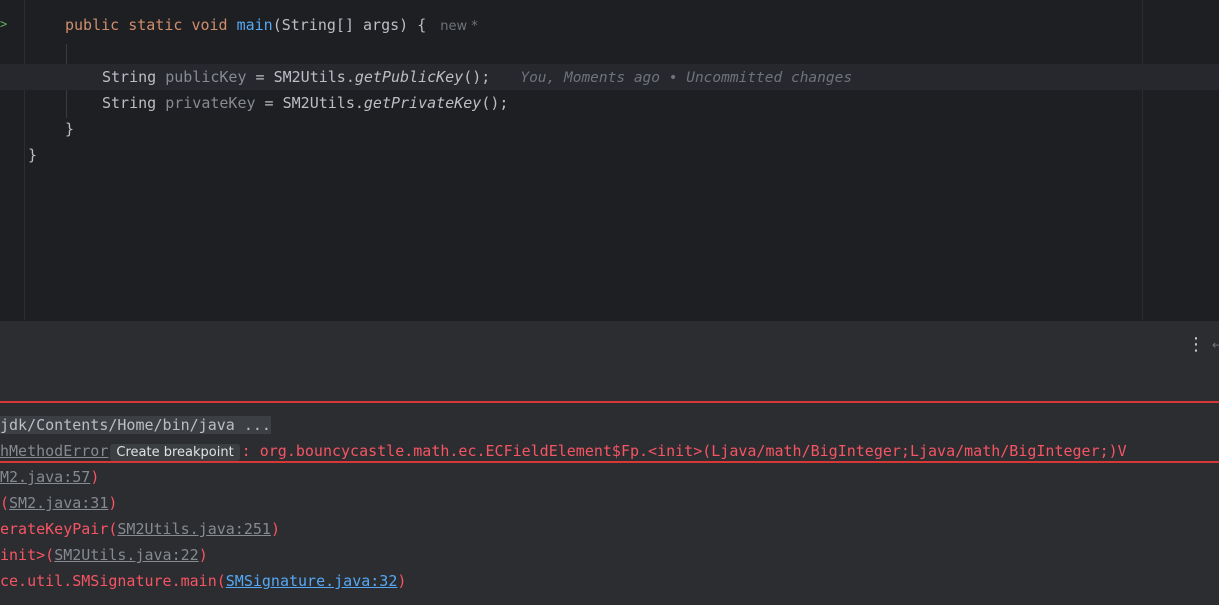  I want to click on frame-method: ce.util.SMSignature.main(, so click(113, 581).